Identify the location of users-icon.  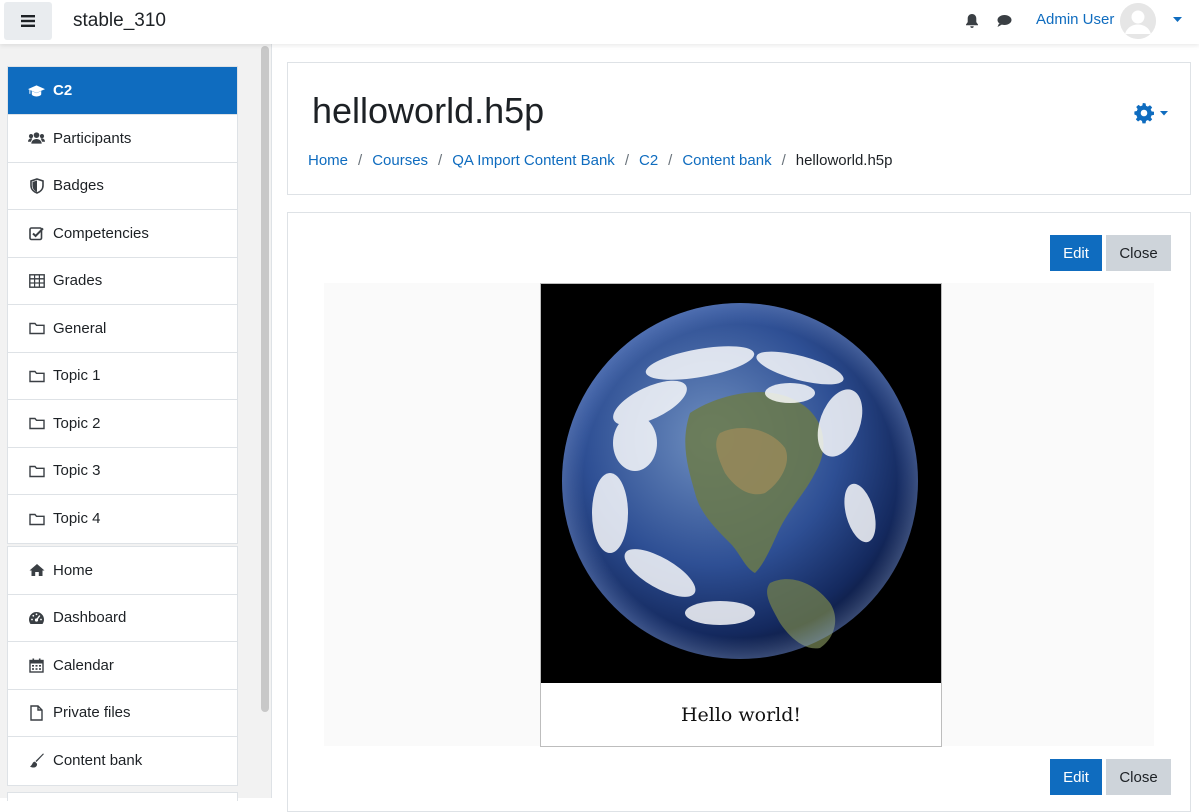
(36, 138).